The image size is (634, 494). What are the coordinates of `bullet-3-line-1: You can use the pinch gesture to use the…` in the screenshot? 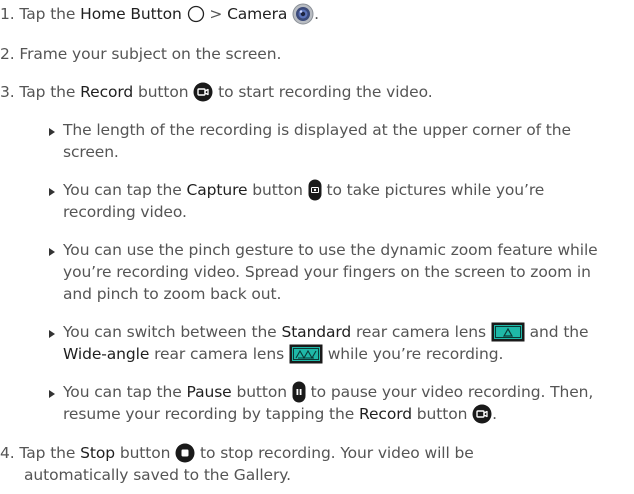 It's located at (330, 250).